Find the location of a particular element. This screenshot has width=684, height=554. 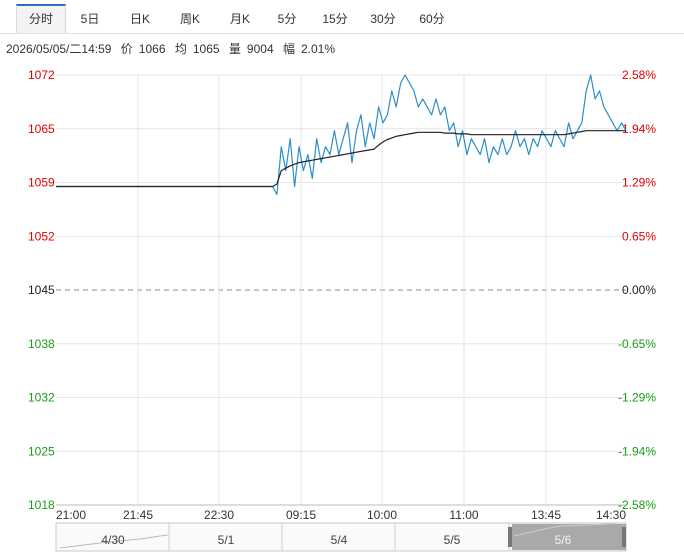

tab-2: 日K is located at coordinates (140, 19).